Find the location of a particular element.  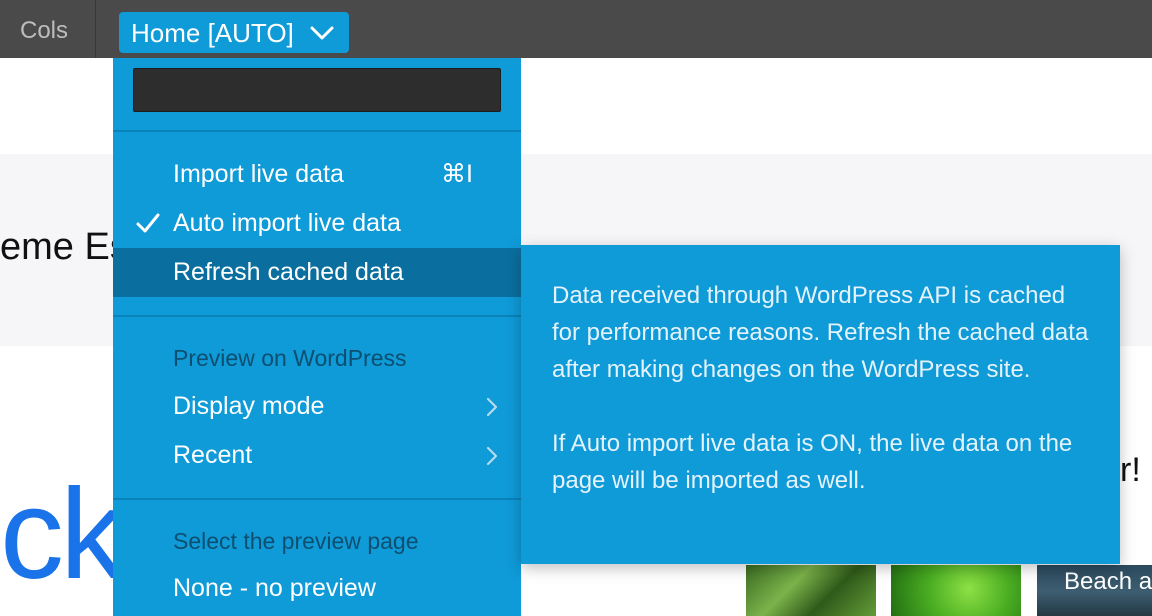

menu-item-label: Auto import live data is located at coordinates (287, 223).